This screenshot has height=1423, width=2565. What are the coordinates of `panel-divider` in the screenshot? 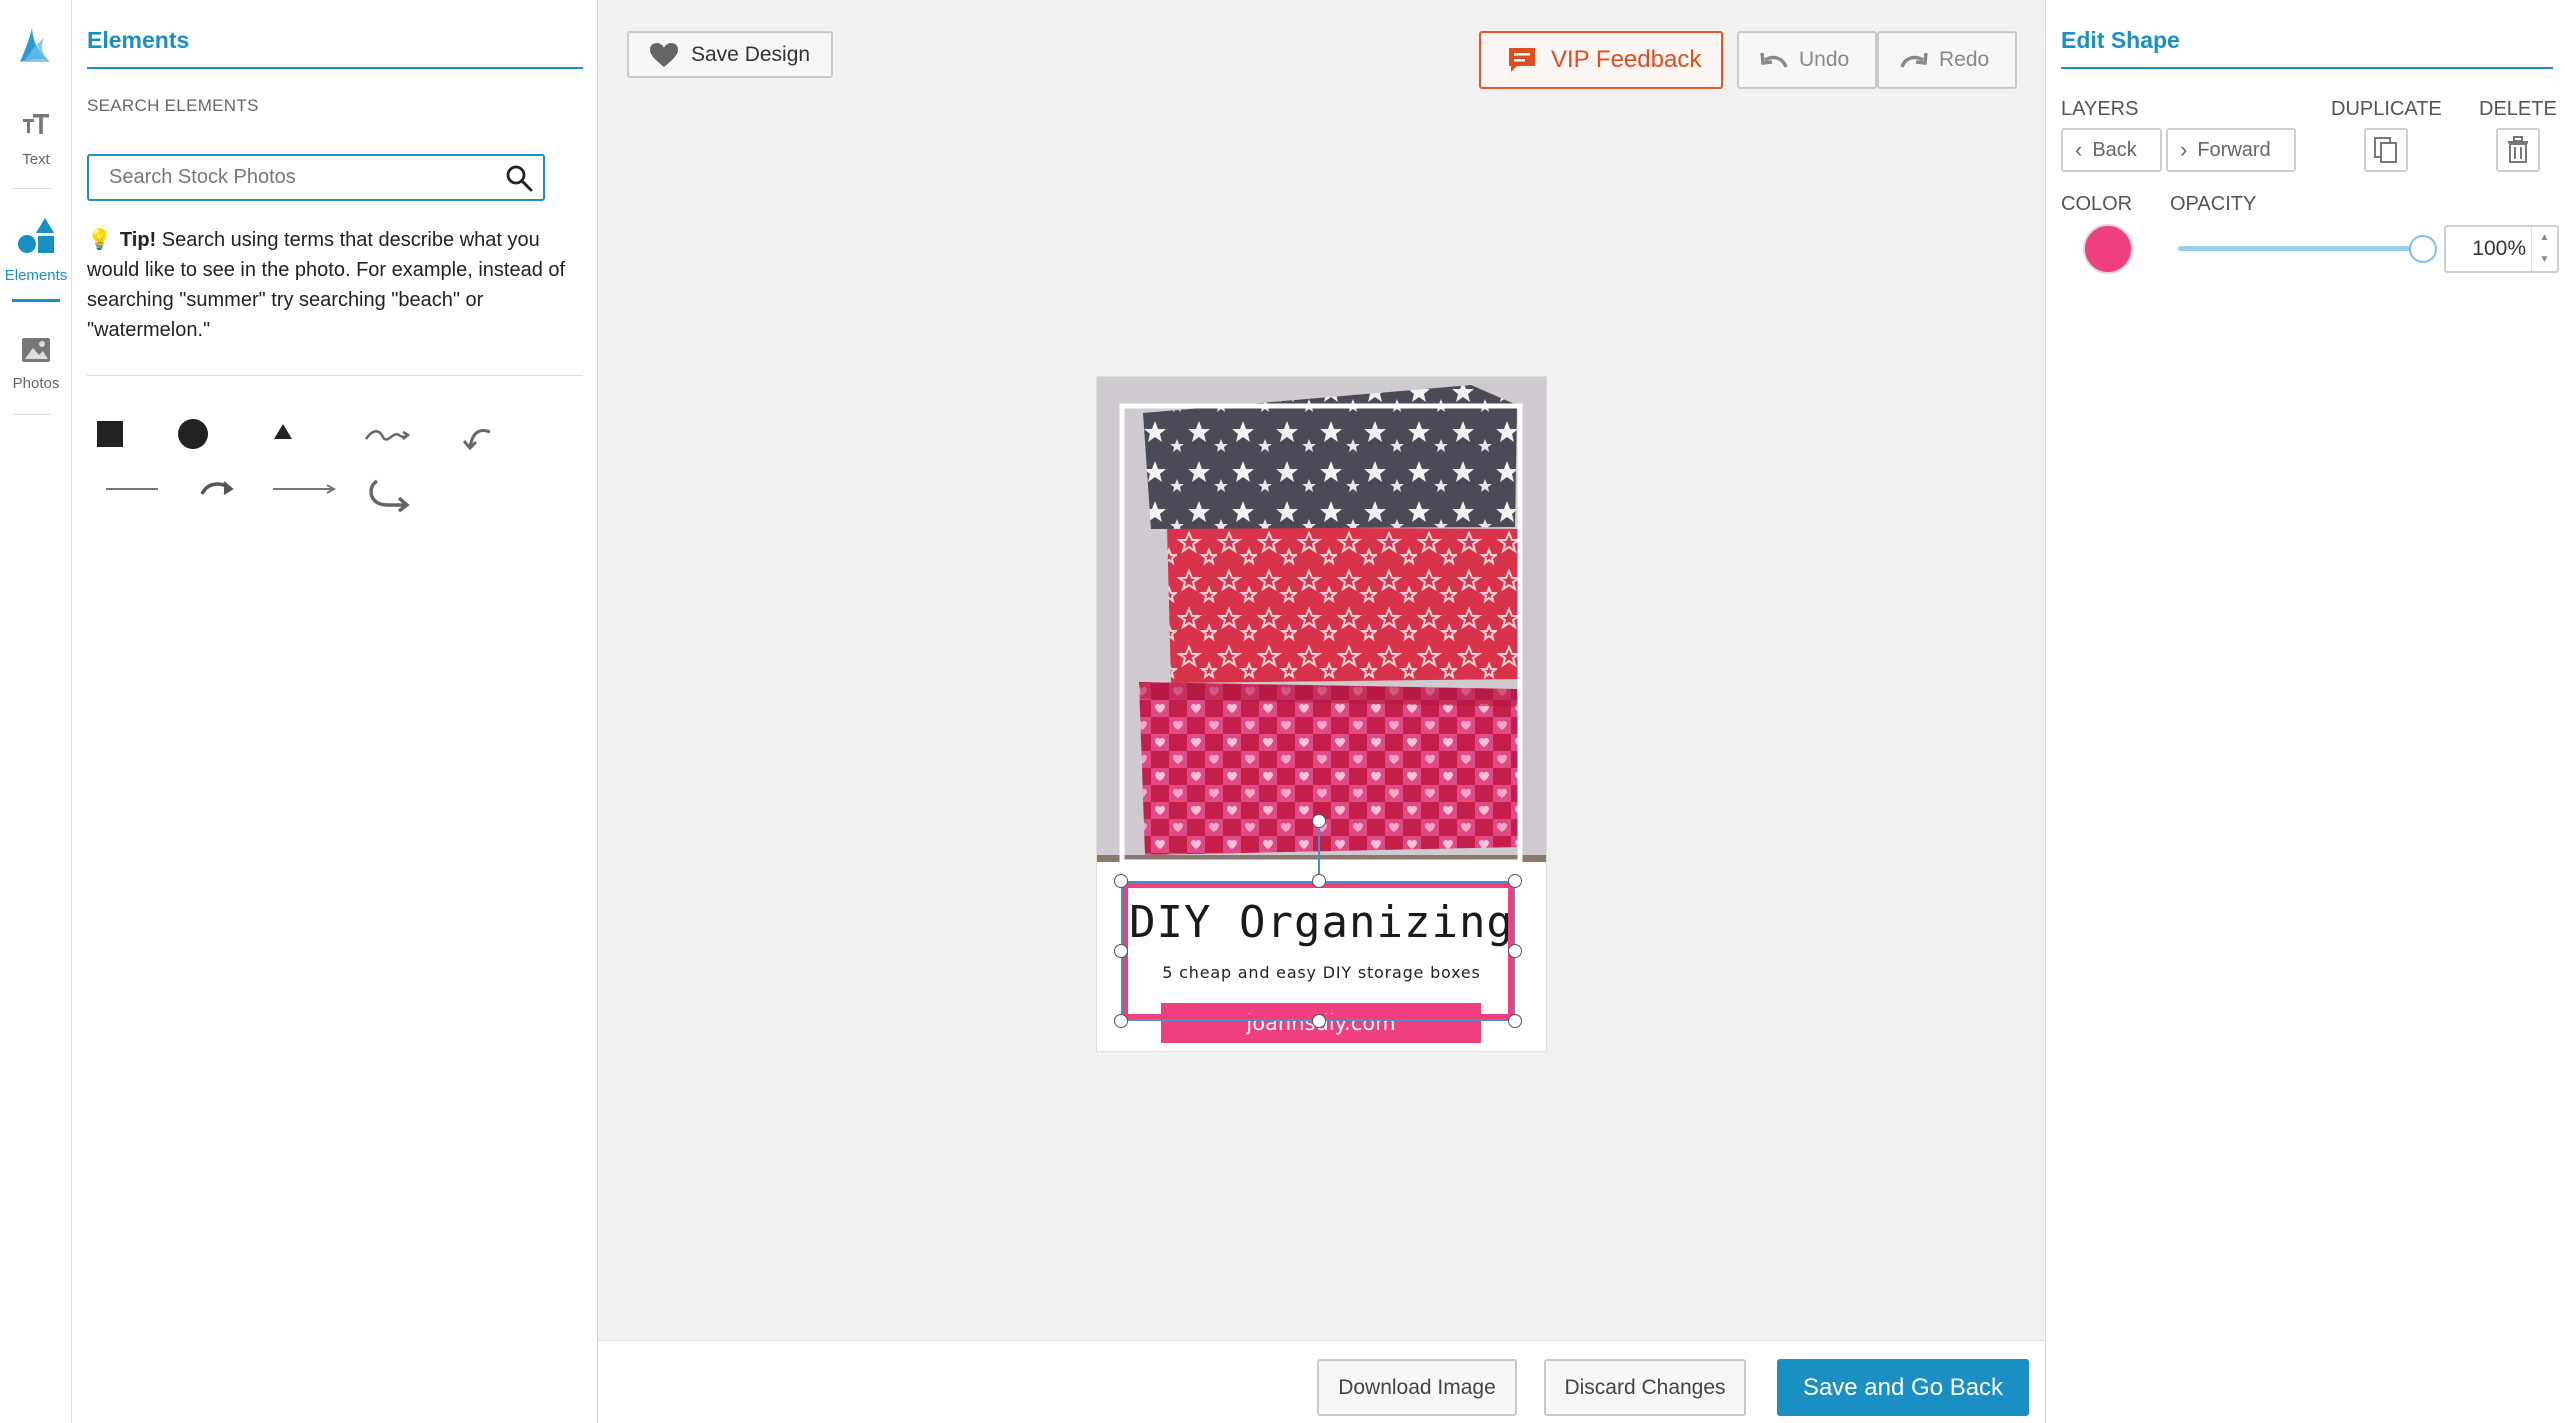 It's located at (335, 375).